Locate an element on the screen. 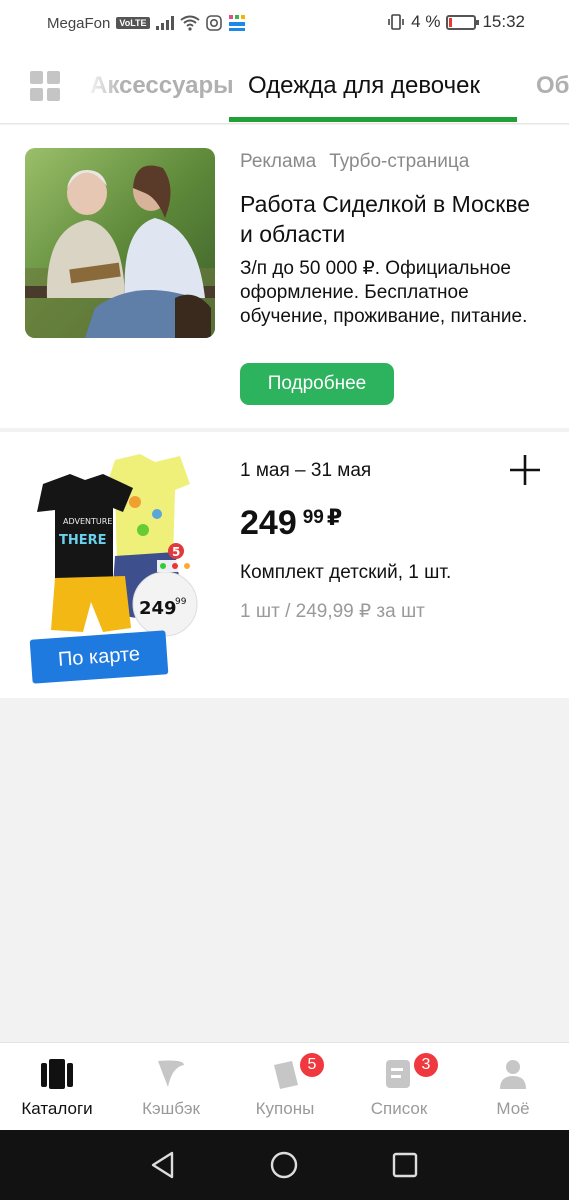 The width and height of the screenshot is (569, 1200). product-name: Комплект детский, 1 шт. is located at coordinates (346, 572).